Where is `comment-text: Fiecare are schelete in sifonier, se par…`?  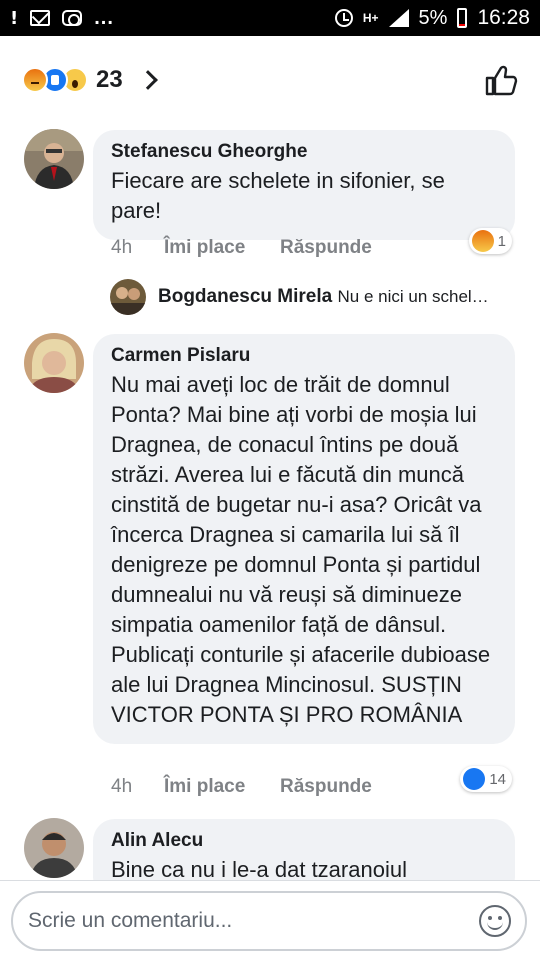
comment-text: Fiecare are schelete in sifonier, se par… is located at coordinates (278, 195).